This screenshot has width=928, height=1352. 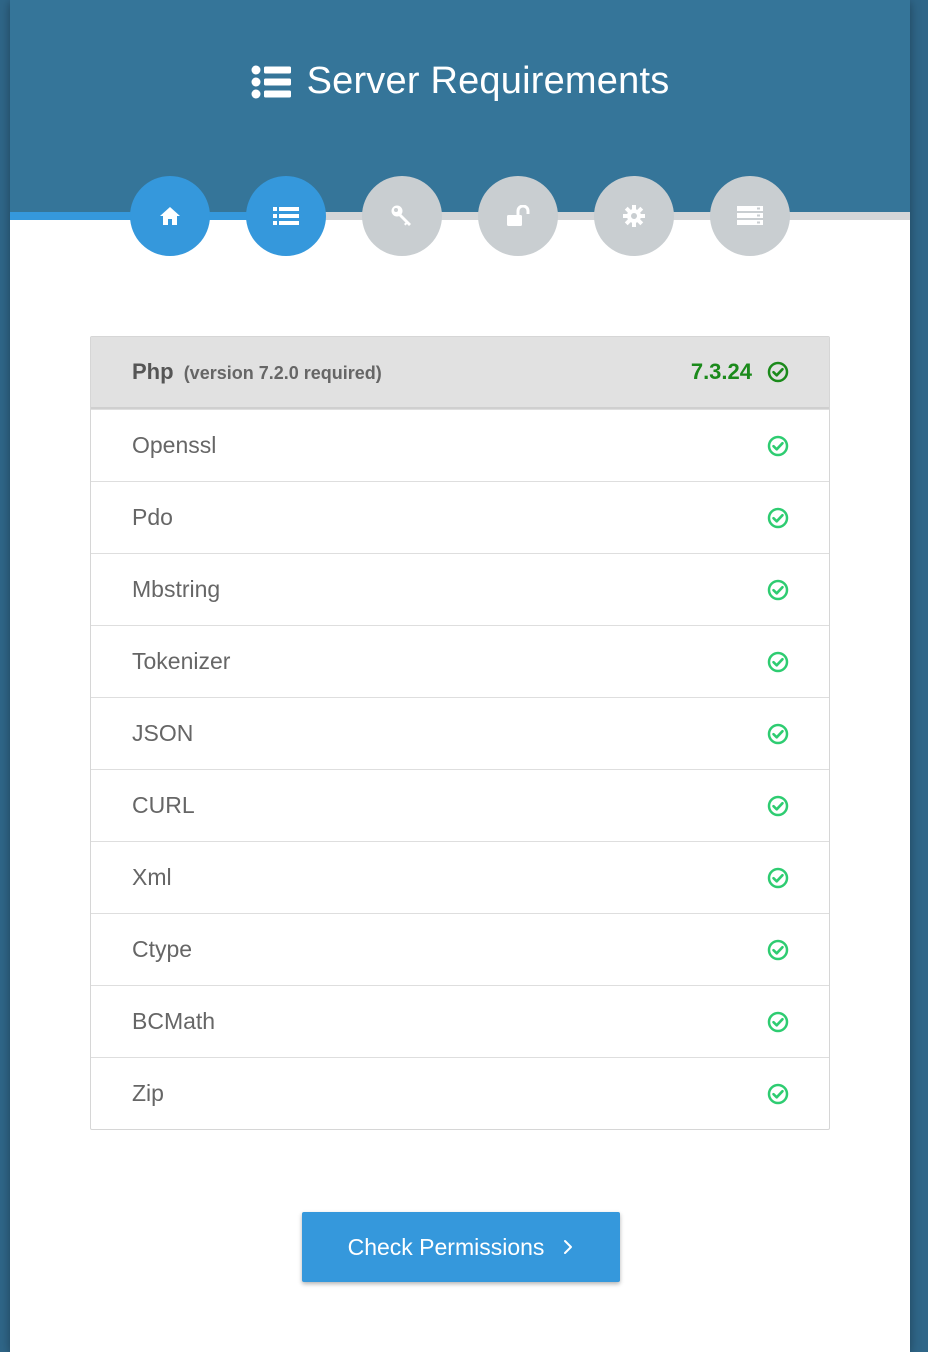 What do you see at coordinates (152, 877) in the screenshot?
I see `requirement-label: Xml` at bounding box center [152, 877].